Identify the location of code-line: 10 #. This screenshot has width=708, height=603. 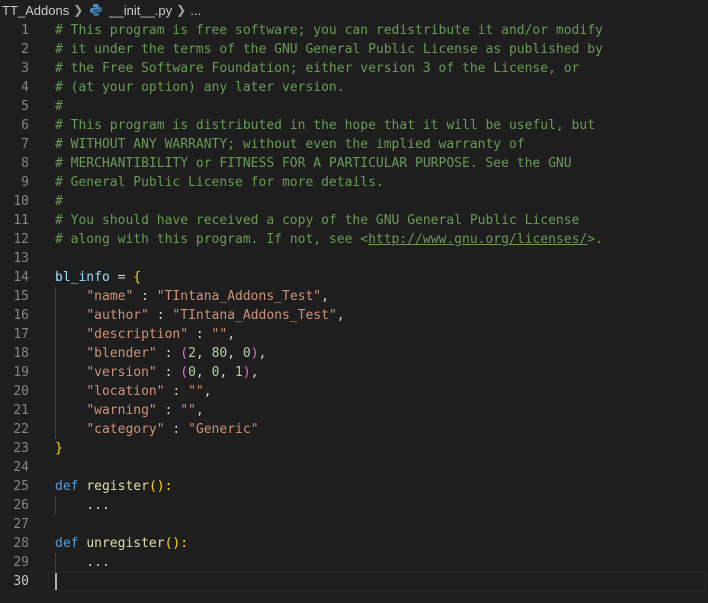
(354, 201).